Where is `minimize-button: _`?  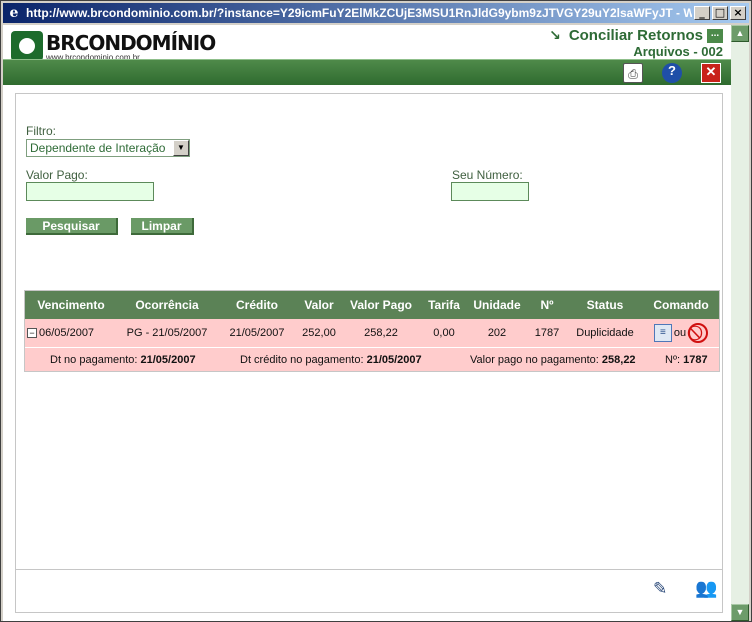 minimize-button: _ is located at coordinates (702, 13).